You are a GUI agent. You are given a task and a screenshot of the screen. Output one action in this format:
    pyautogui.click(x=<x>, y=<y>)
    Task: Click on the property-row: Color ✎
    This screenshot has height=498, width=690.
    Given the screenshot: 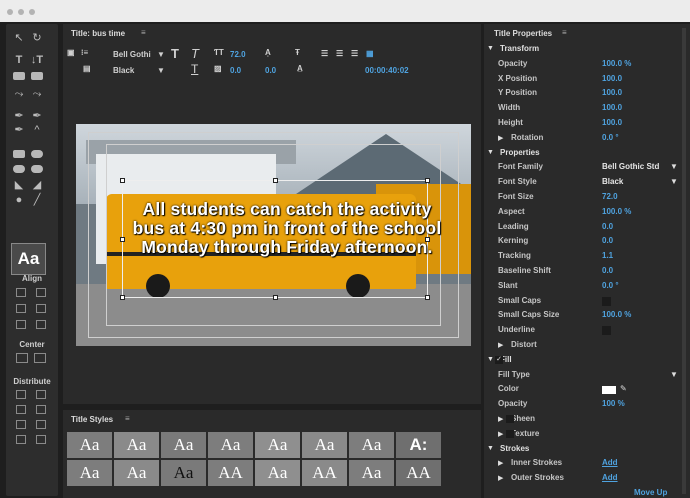 What is the action you would take?
    pyautogui.click(x=587, y=391)
    